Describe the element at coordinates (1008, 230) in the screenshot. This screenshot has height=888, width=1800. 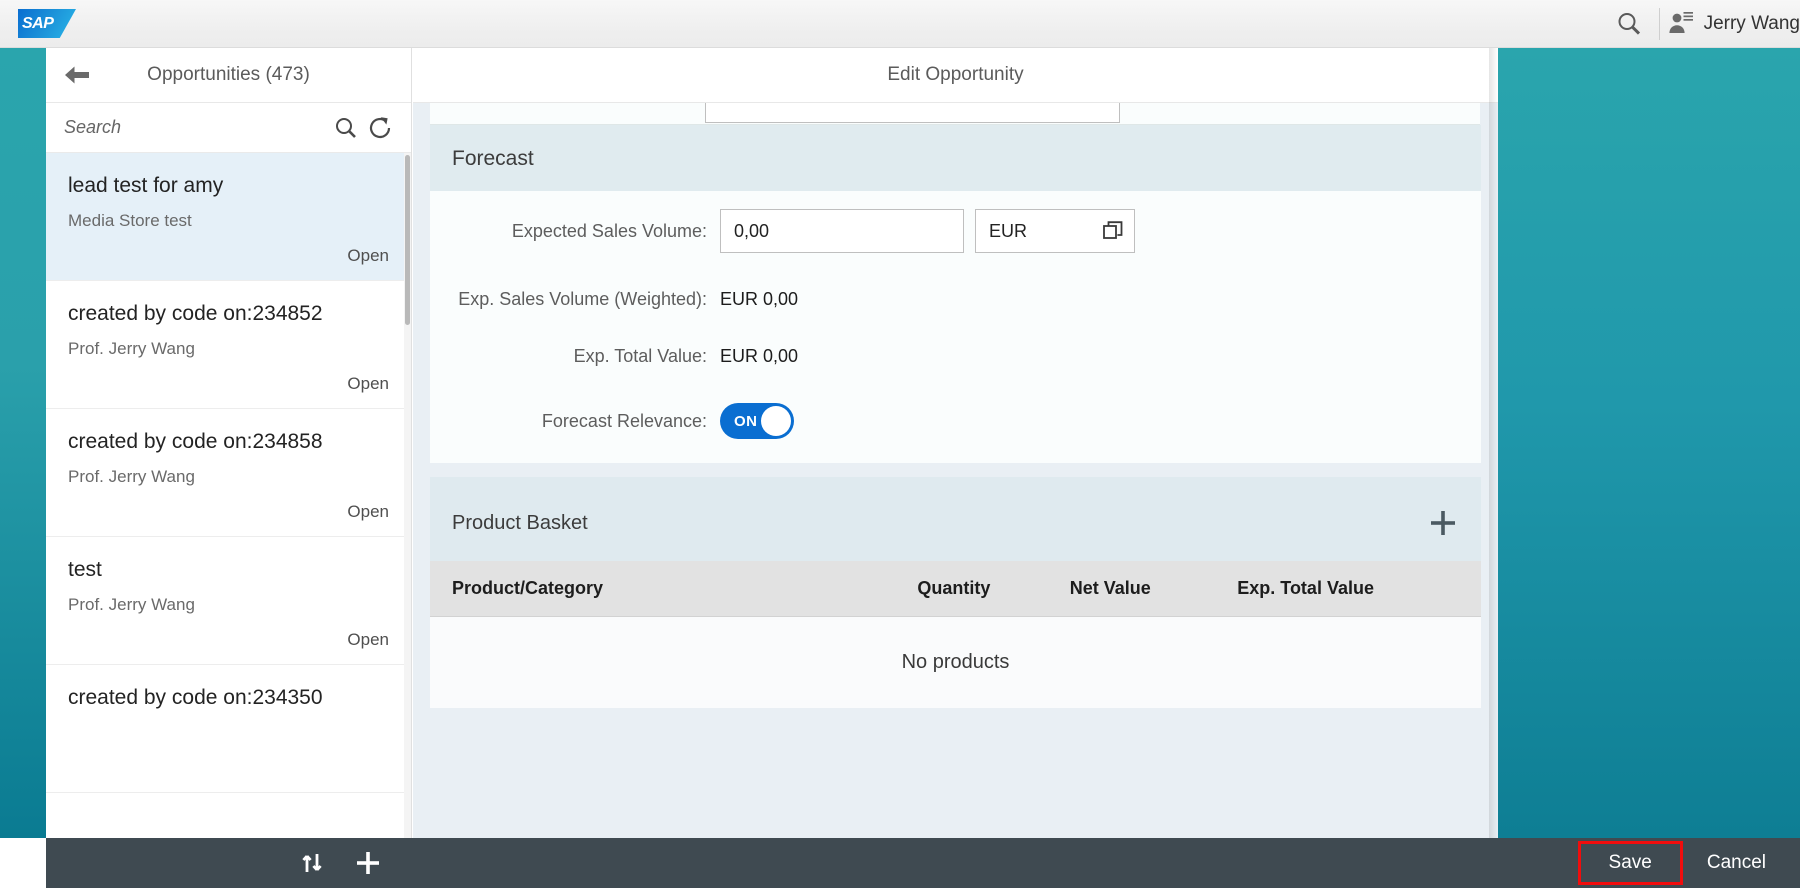
I see `currency-value: EUR` at that location.